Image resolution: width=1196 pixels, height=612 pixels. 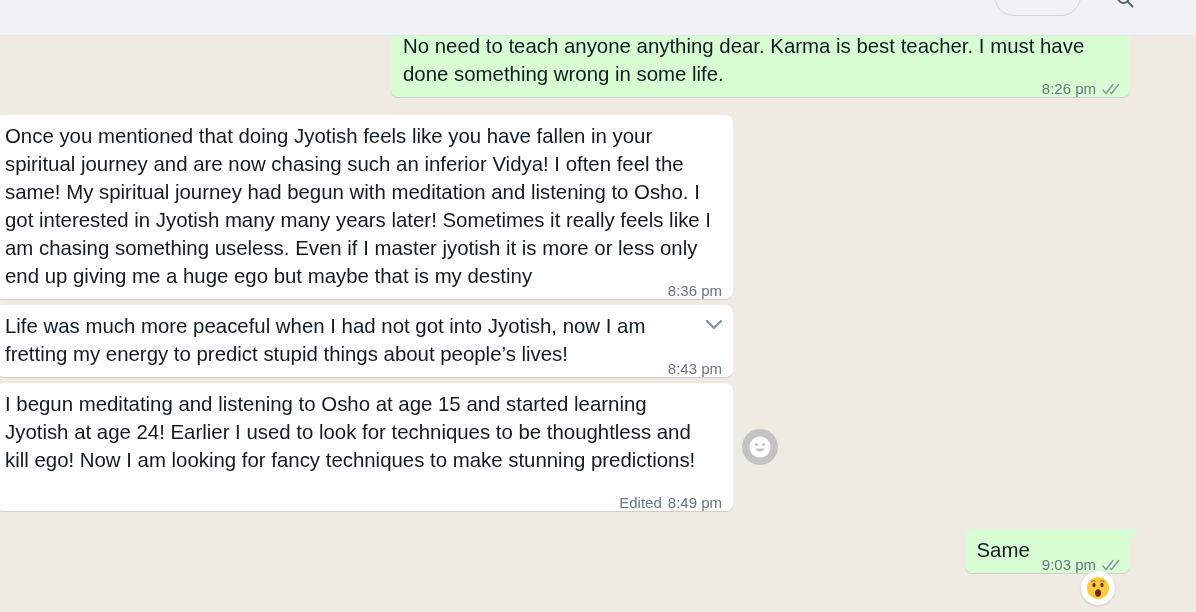 I want to click on emoji-react-button, so click(x=760, y=447).